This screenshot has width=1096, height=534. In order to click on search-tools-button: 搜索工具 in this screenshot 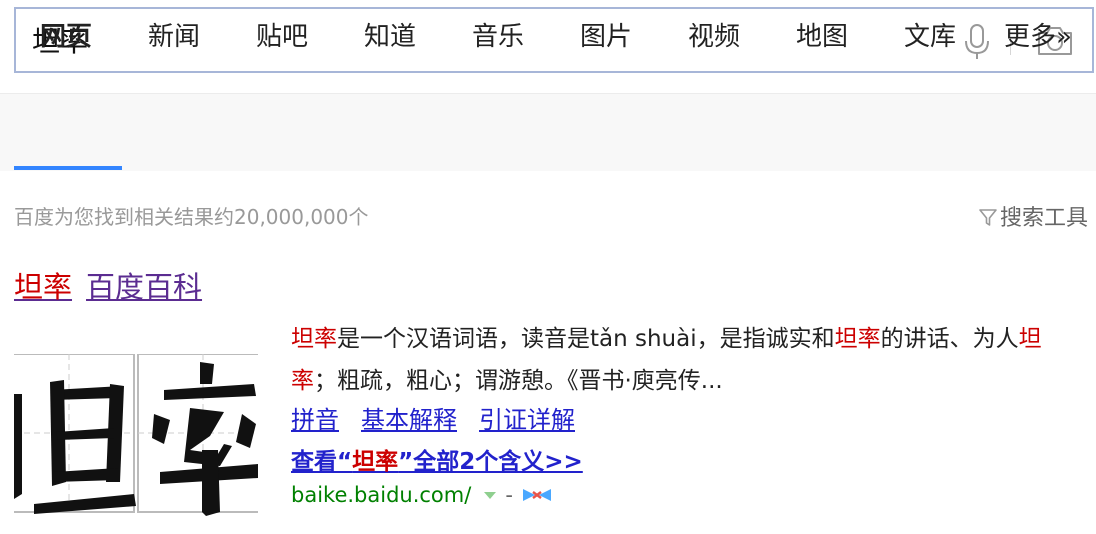, I will do `click(1033, 216)`.